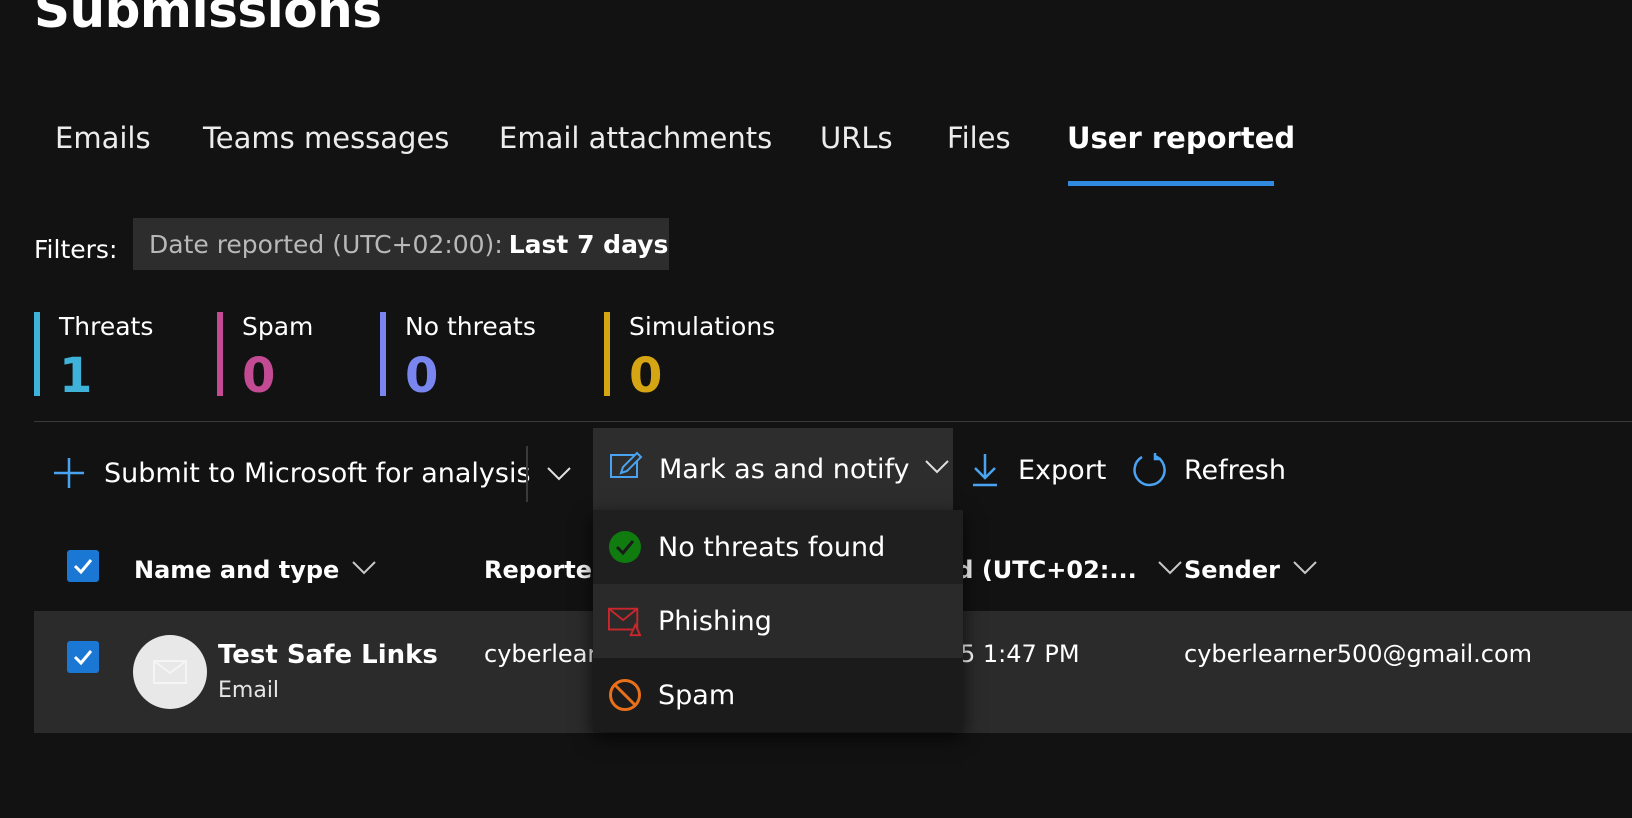 This screenshot has height=818, width=1632. What do you see at coordinates (106, 326) in the screenshot?
I see `counter-label: Threats` at bounding box center [106, 326].